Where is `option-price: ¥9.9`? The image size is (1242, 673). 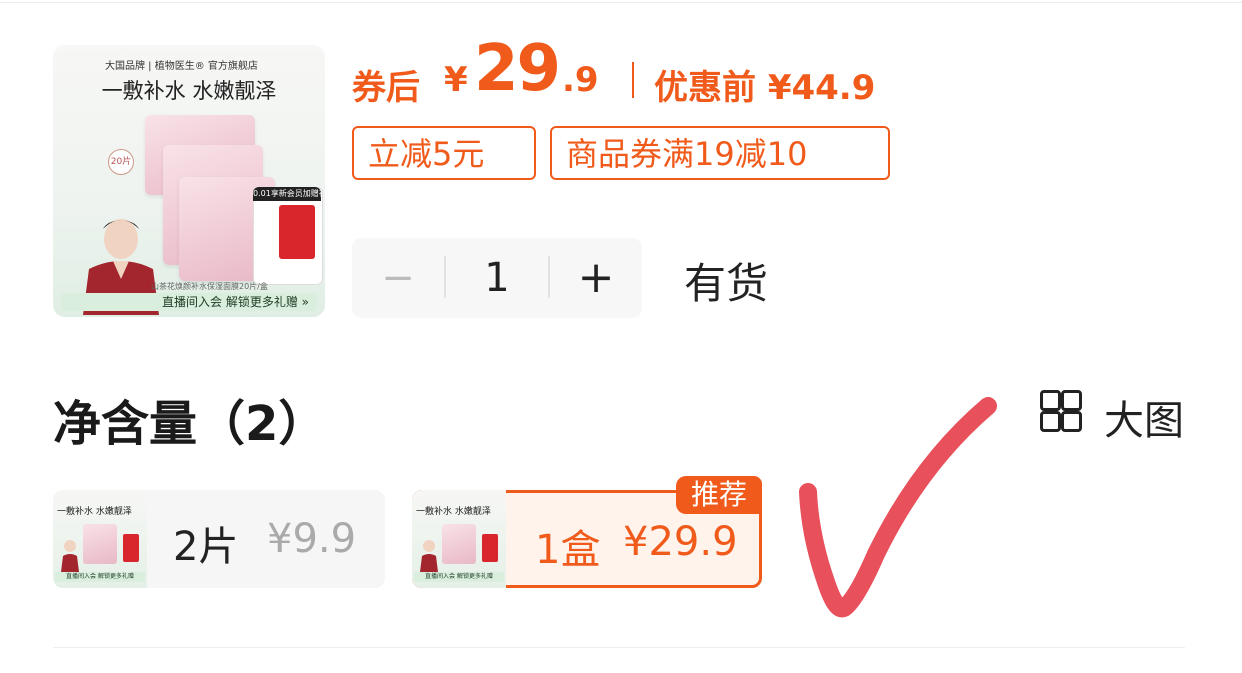 option-price: ¥9.9 is located at coordinates (312, 539).